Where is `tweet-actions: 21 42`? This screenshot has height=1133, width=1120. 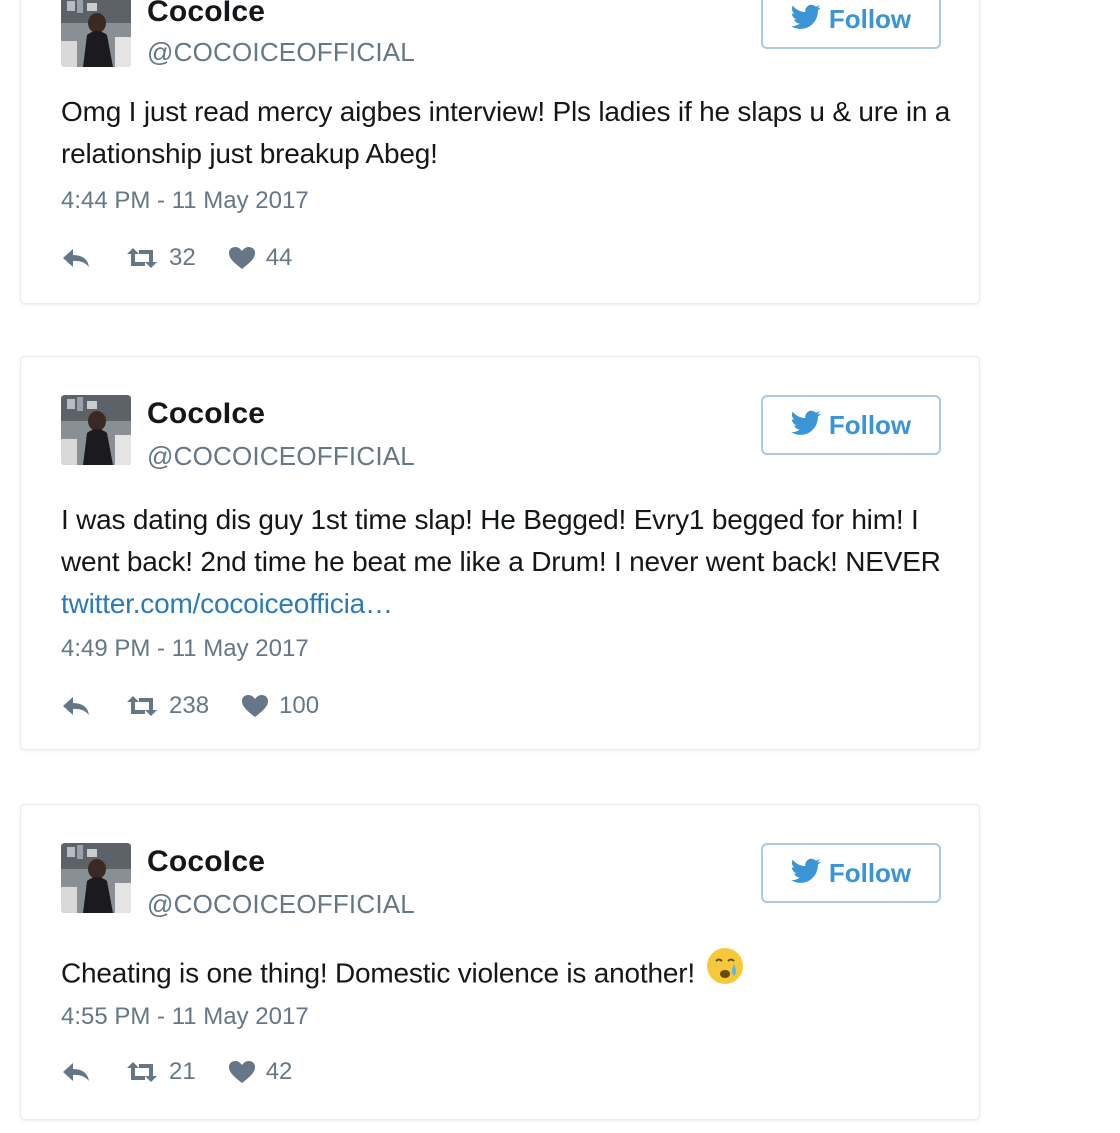 tweet-actions: 21 42 is located at coordinates (176, 1072).